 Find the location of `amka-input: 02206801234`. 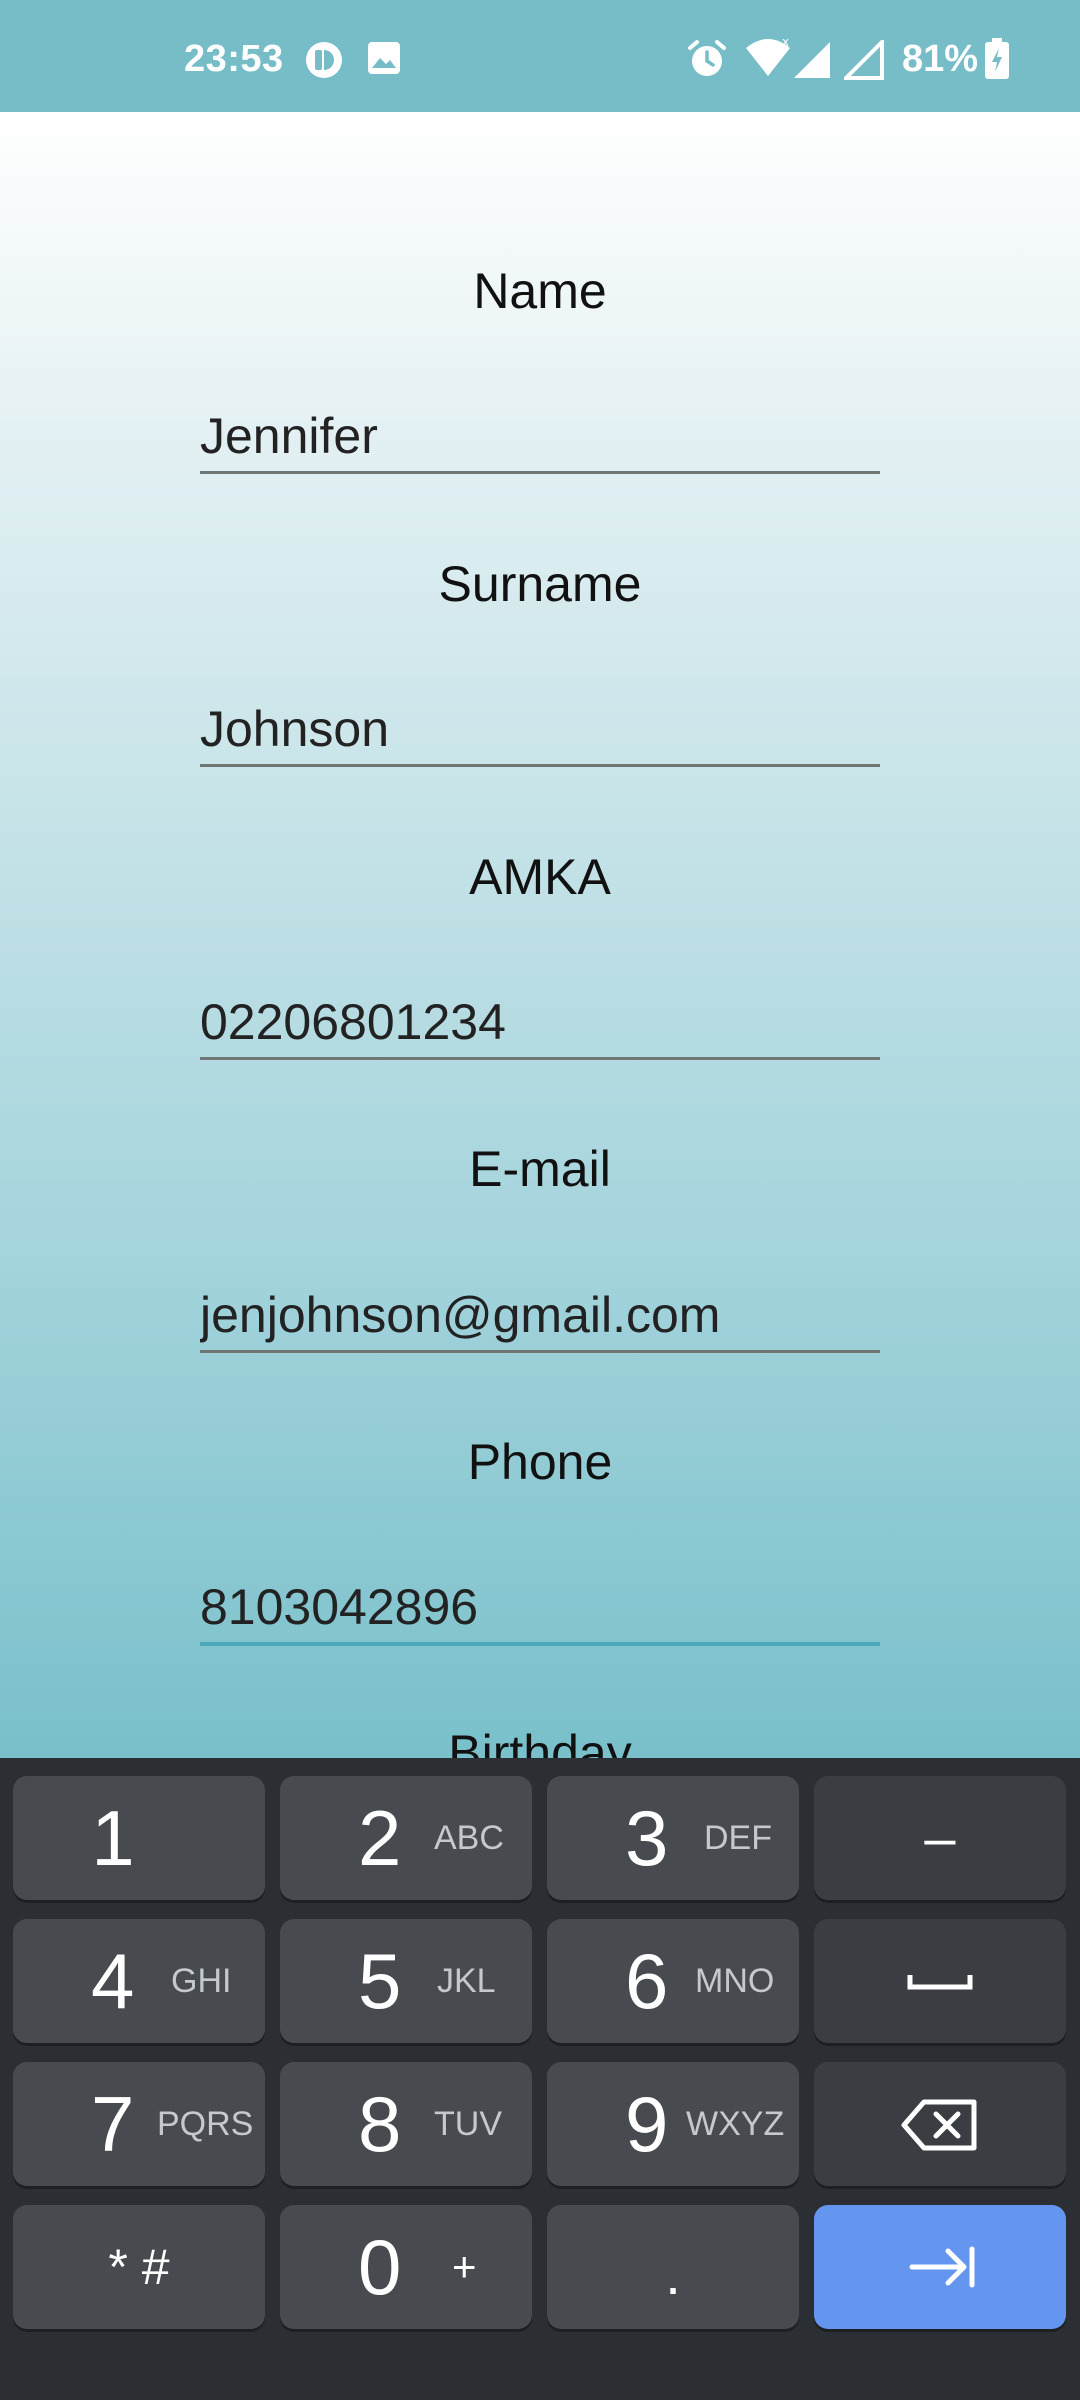

amka-input: 02206801234 is located at coordinates (540, 1023).